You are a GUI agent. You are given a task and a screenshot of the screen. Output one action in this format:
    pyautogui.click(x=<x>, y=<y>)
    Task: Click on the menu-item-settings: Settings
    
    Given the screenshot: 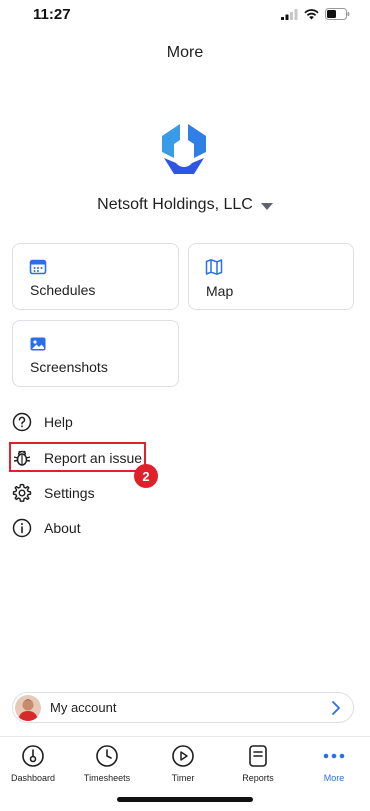 What is the action you would take?
    pyautogui.click(x=53, y=493)
    